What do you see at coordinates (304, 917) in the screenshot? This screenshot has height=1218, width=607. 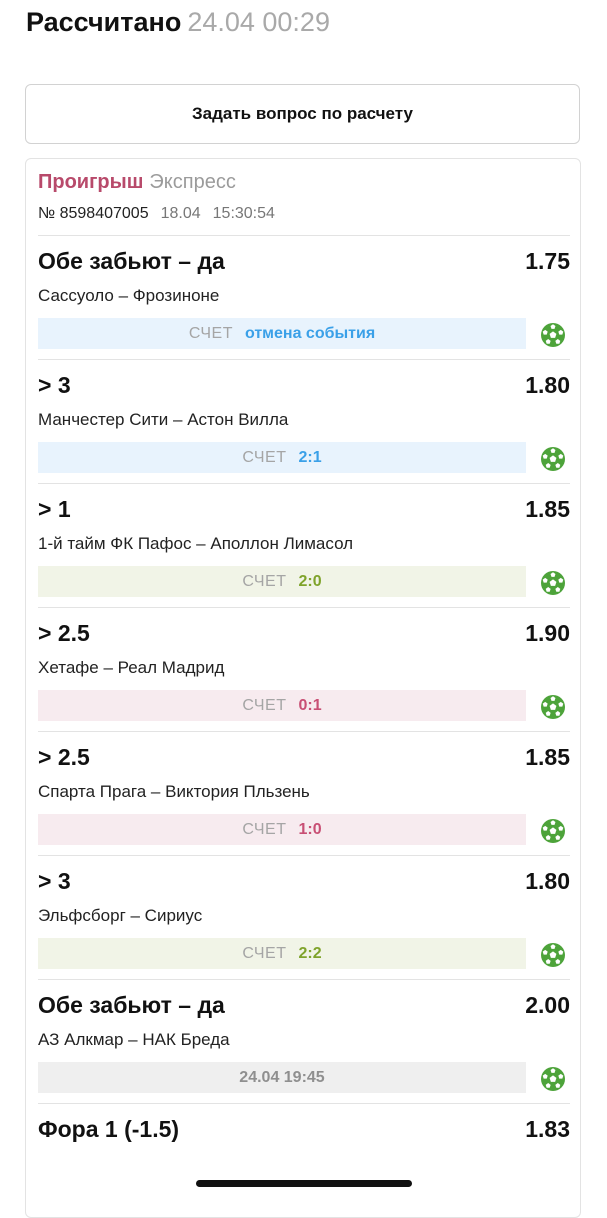 I see `event-row: > 3 1.80 Эльфсборг – Сириус СЧЕТ 2:2` at bounding box center [304, 917].